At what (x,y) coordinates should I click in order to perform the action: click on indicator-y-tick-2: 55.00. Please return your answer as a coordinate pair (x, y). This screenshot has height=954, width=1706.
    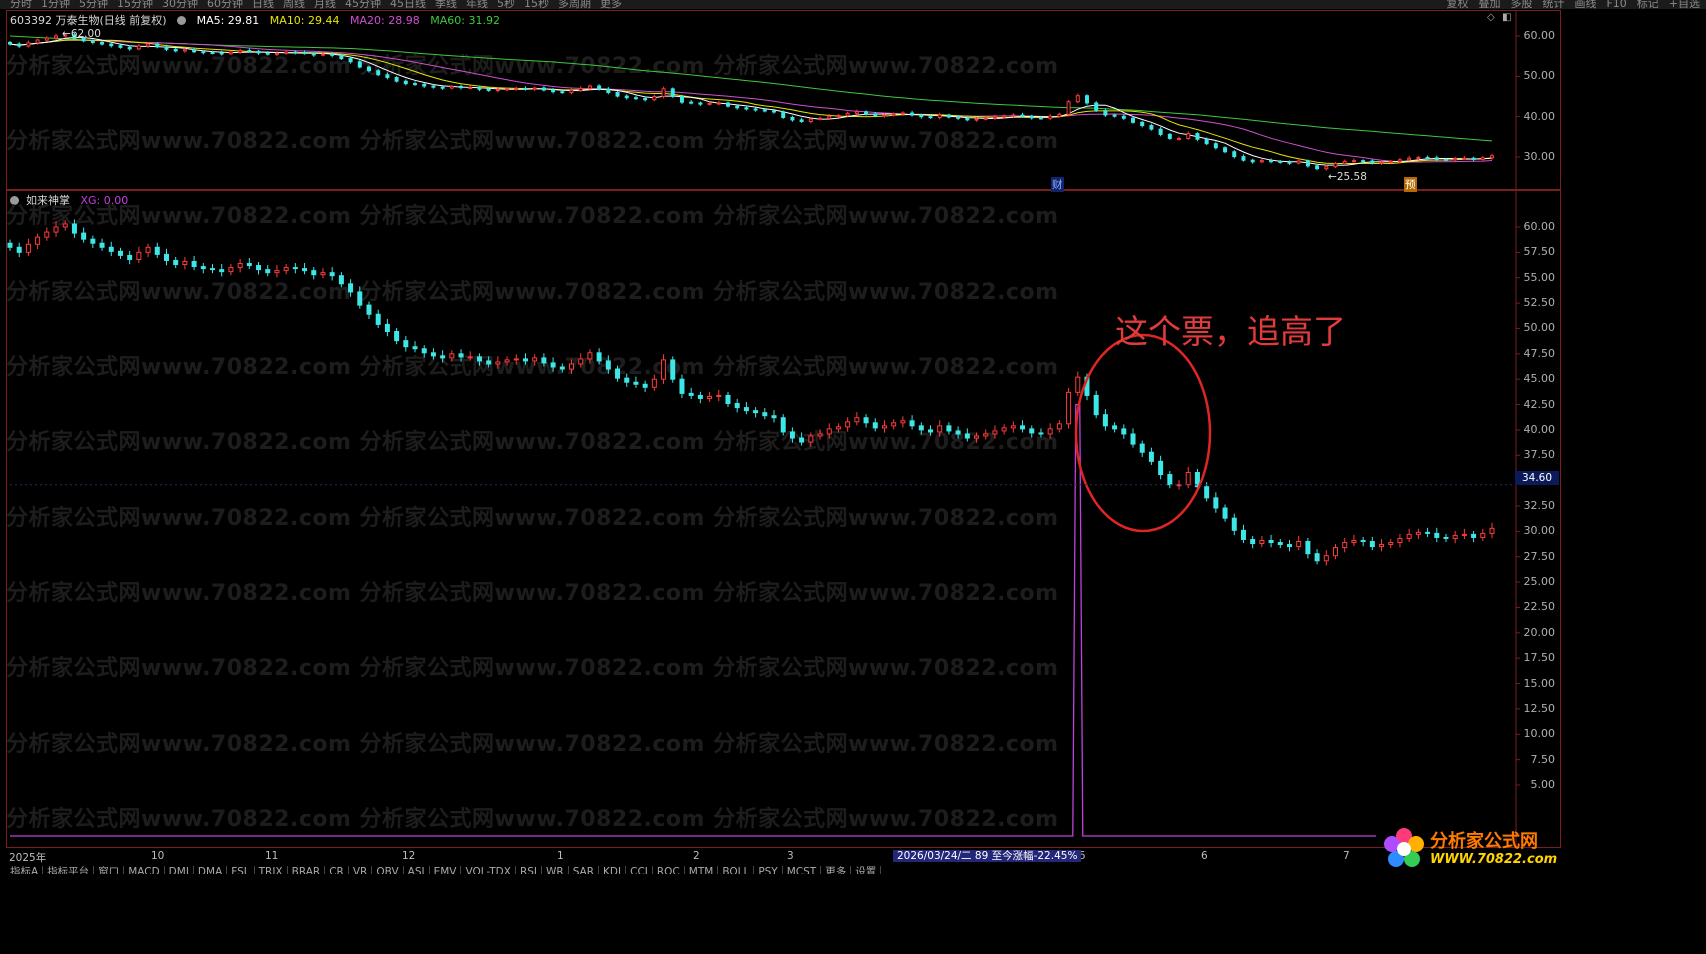
    Looking at the image, I should click on (1539, 277).